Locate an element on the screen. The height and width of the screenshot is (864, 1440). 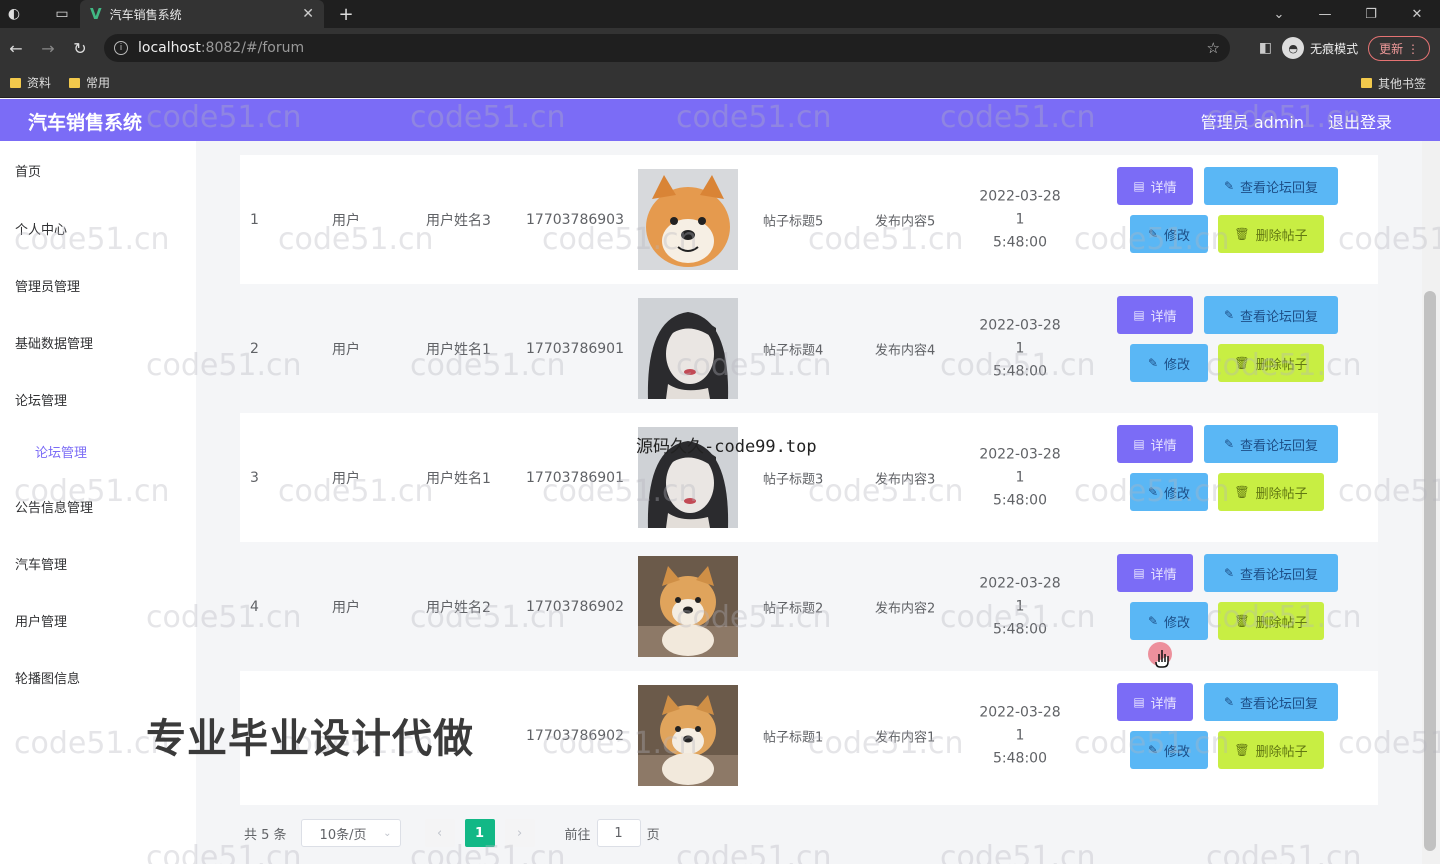
prev-page-button: ‹ is located at coordinates (439, 833).